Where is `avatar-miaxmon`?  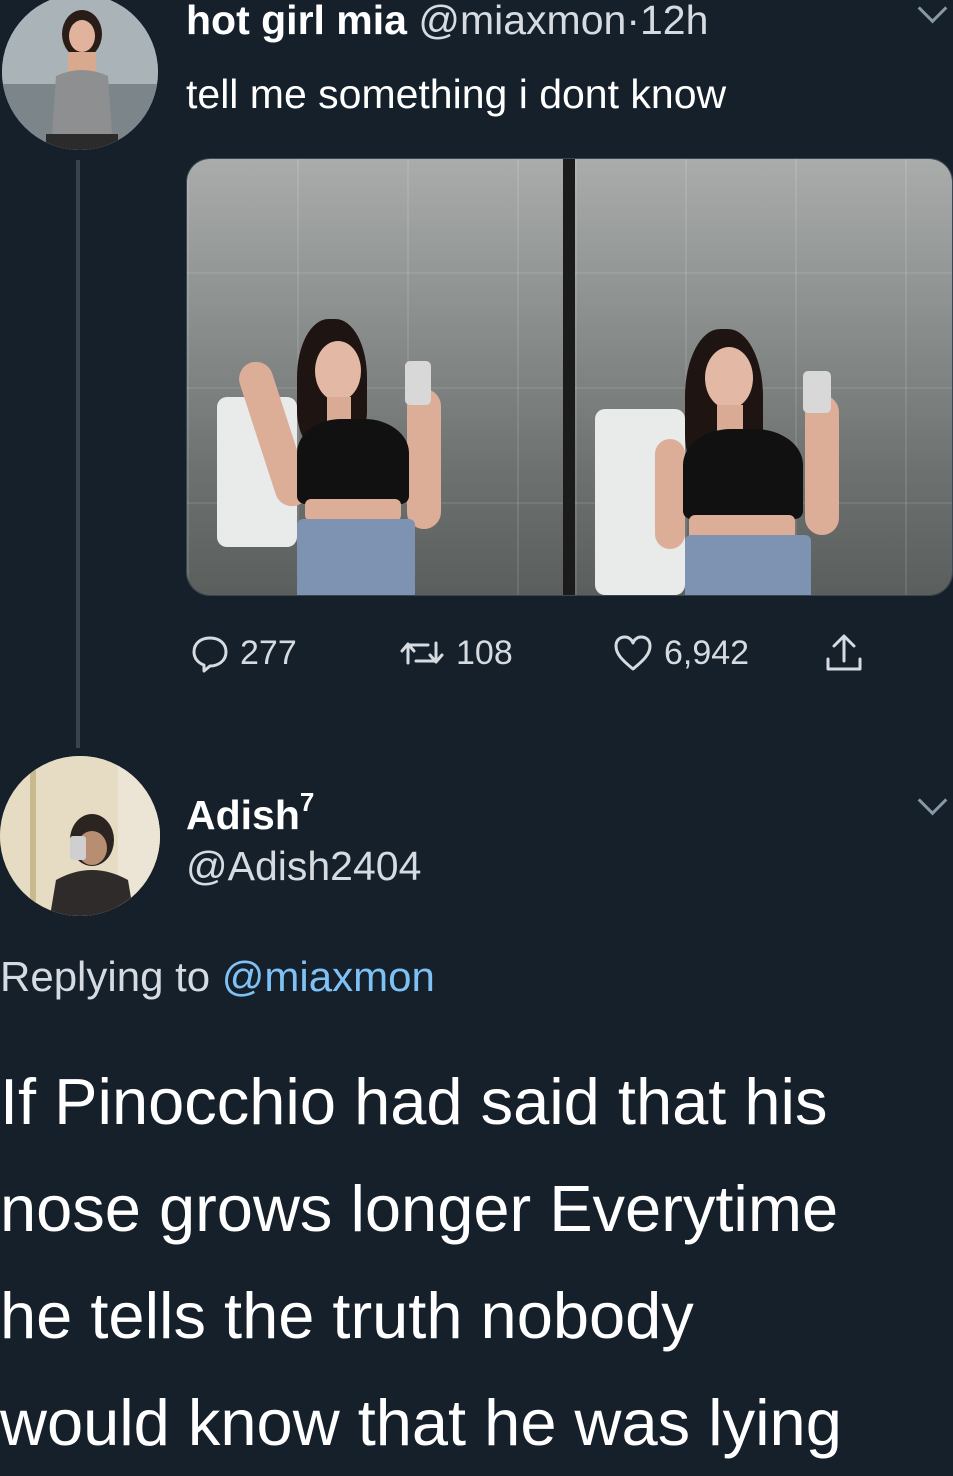
avatar-miaxmon is located at coordinates (80, 75).